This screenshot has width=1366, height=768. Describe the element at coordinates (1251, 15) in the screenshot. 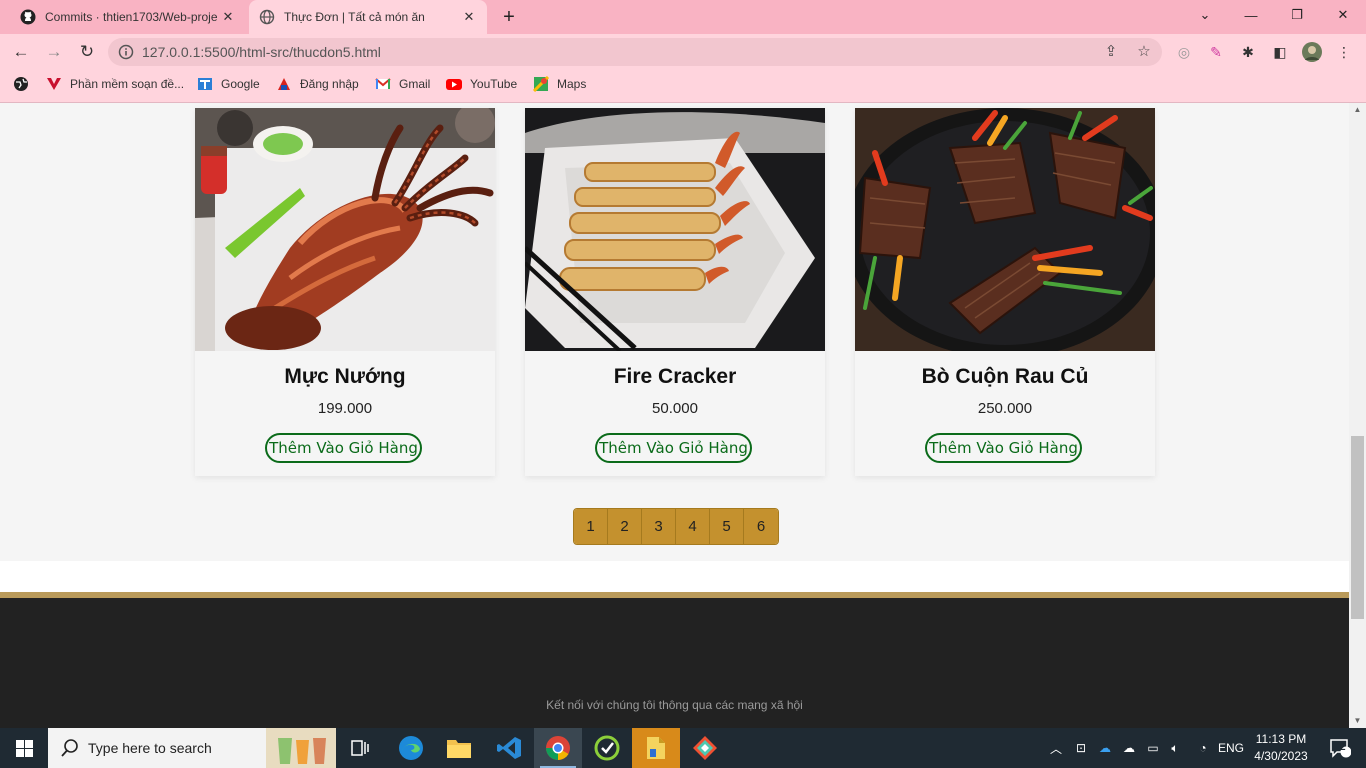

I see `minimize-button: —` at that location.